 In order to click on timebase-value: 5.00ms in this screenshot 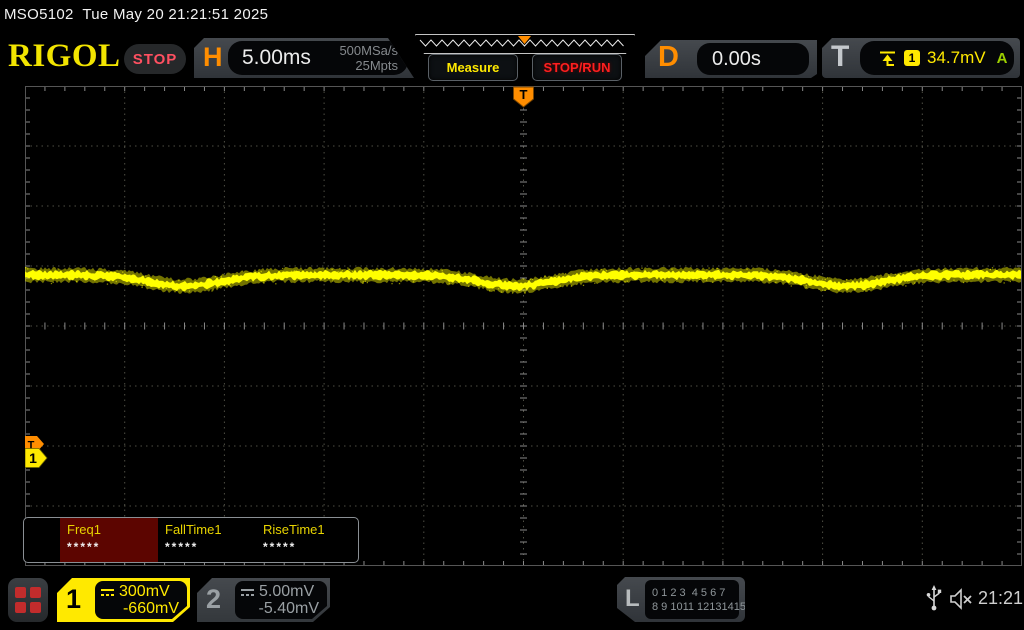, I will do `click(276, 58)`.